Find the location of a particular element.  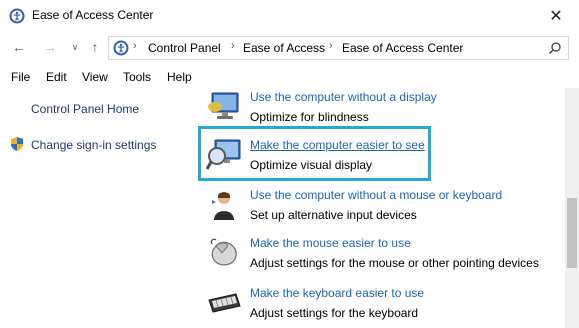

mouse-icon is located at coordinates (223, 252).